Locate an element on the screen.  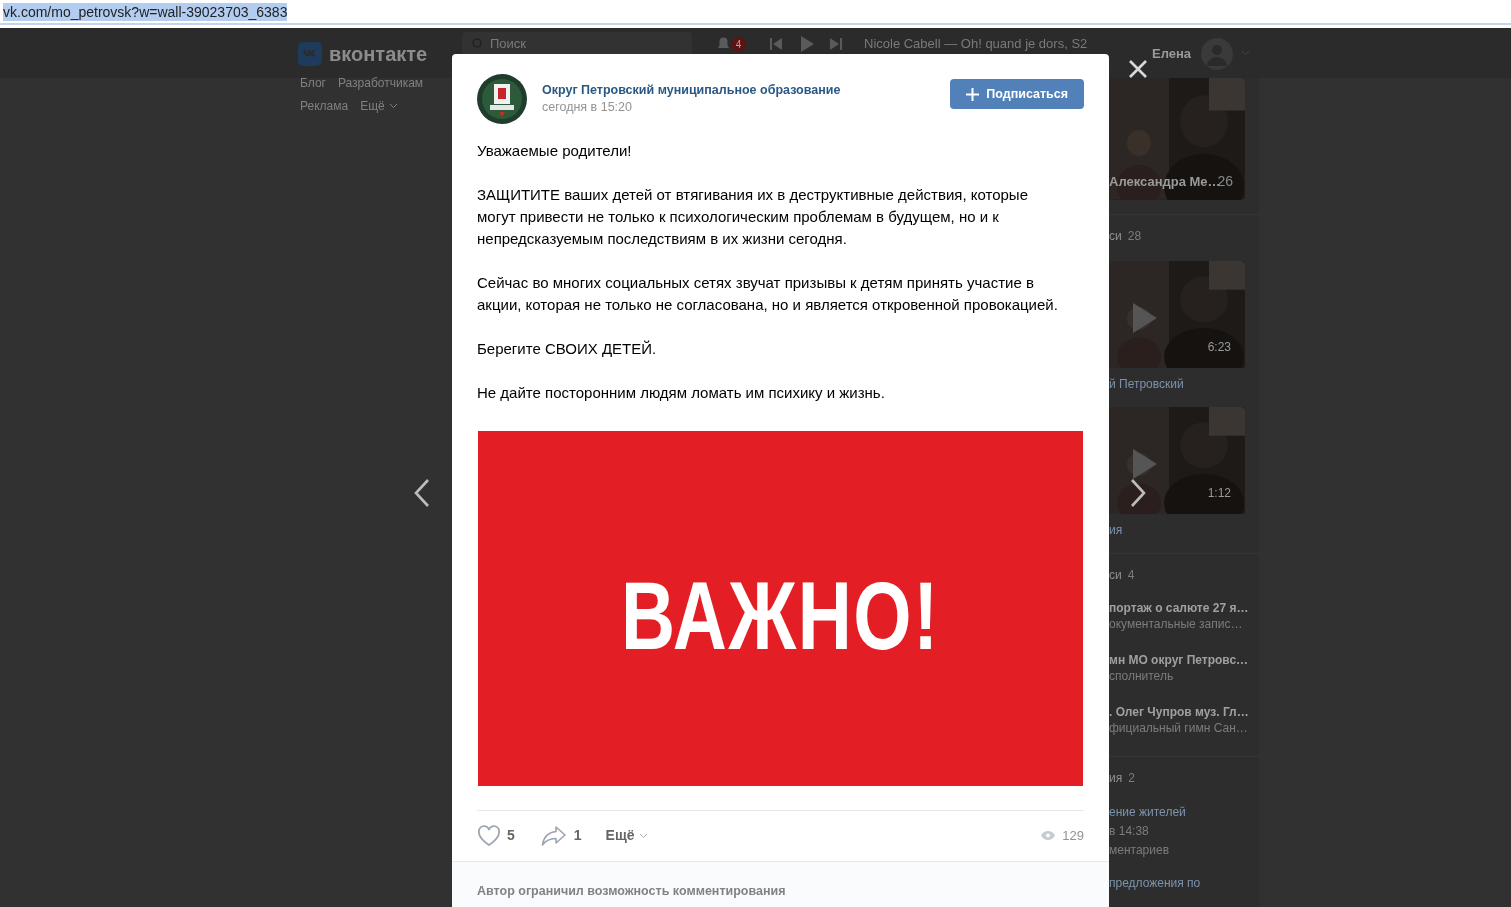
footer-link: Разработчикам is located at coordinates (380, 83).